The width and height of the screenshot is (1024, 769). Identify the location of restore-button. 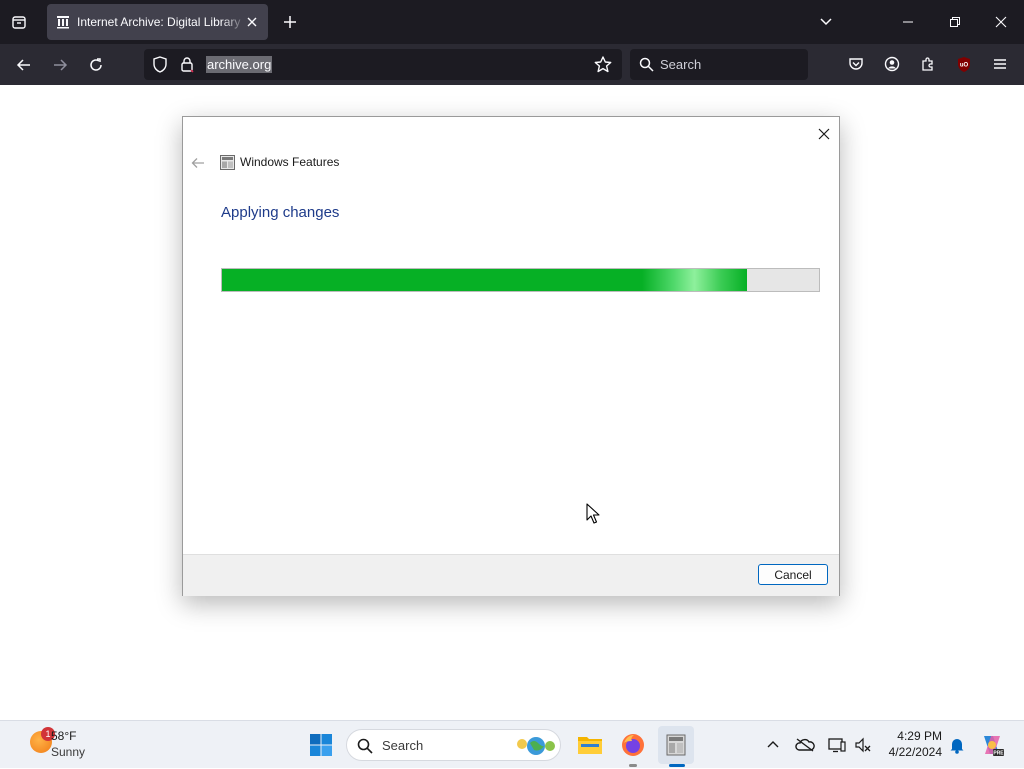
(955, 22).